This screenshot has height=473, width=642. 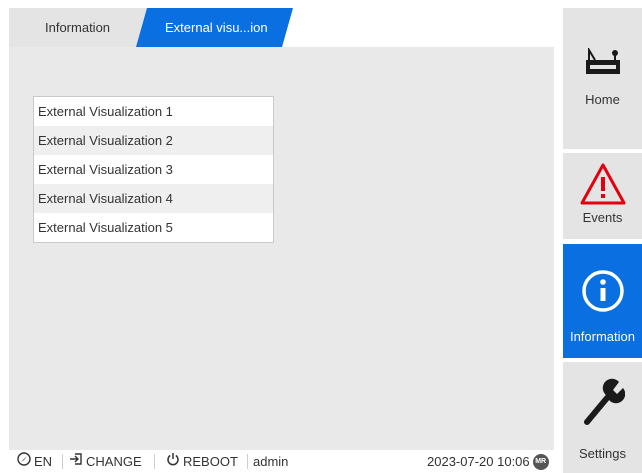 I want to click on list-item: External Visualization 3, so click(x=153, y=169).